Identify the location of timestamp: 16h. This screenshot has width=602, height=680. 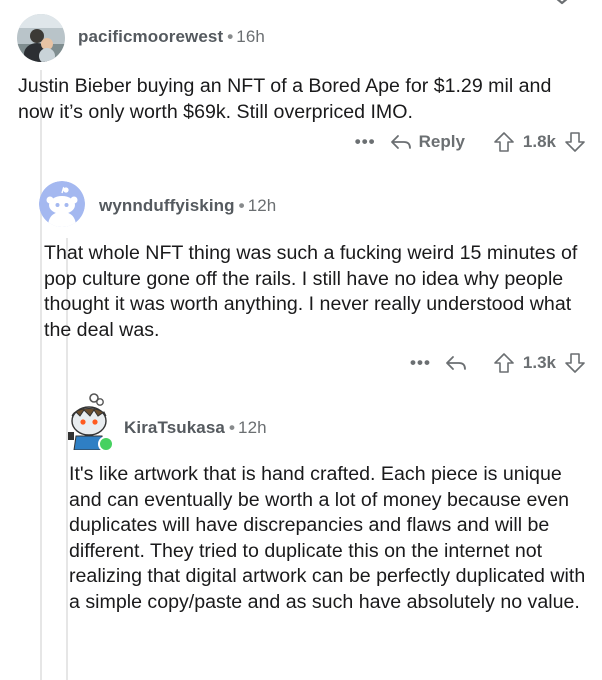
(250, 36).